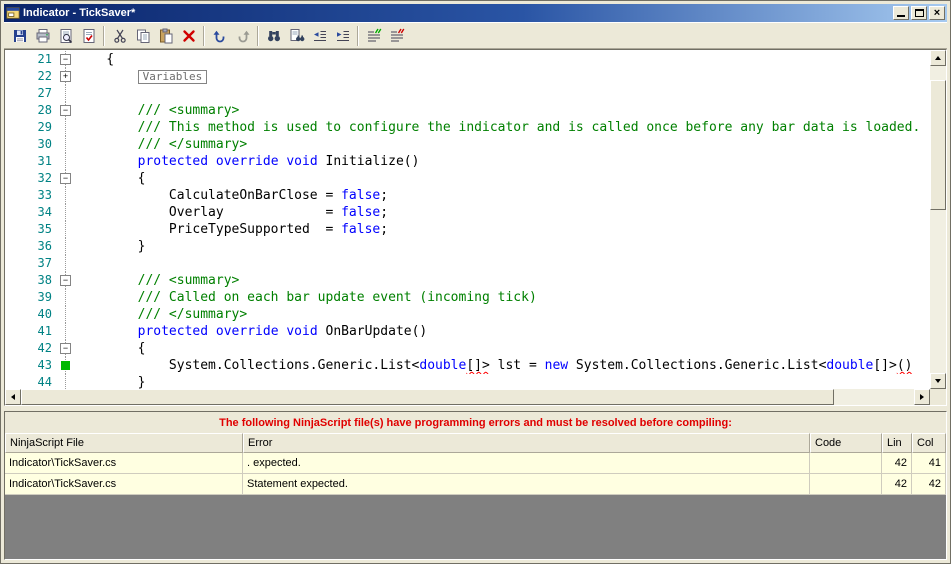  What do you see at coordinates (44, 314) in the screenshot?
I see `line-number: 40` at bounding box center [44, 314].